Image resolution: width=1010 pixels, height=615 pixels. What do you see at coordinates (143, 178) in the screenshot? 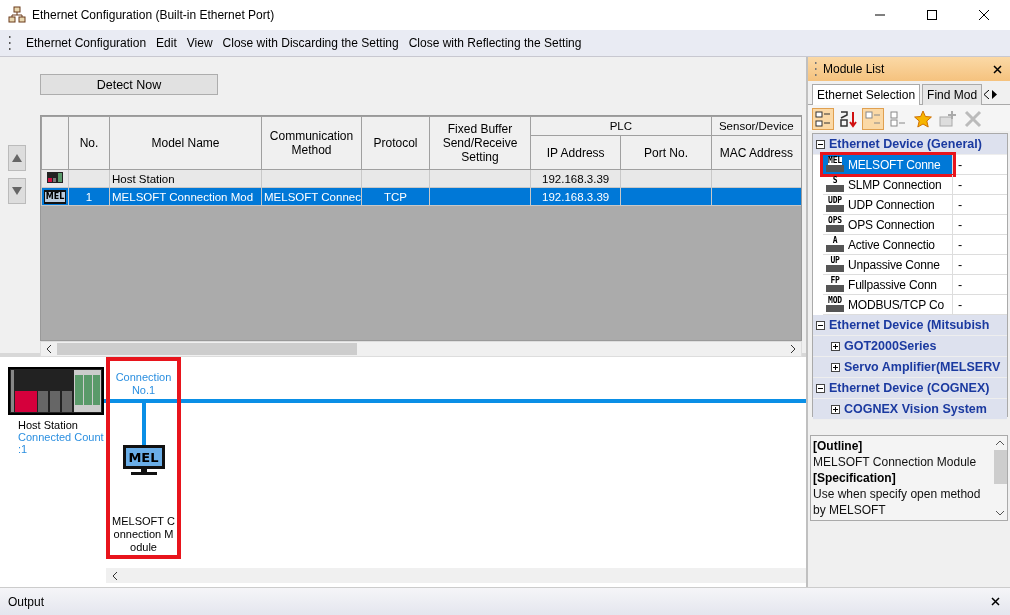
I see `table-cell: Host Station` at bounding box center [143, 178].